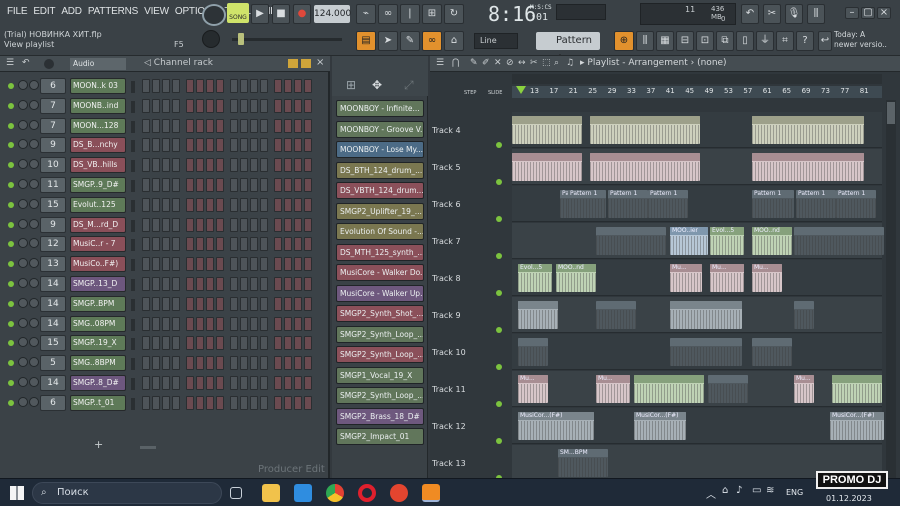  I want to click on channel-name-button: MusiC..r - 7, so click(98, 244).